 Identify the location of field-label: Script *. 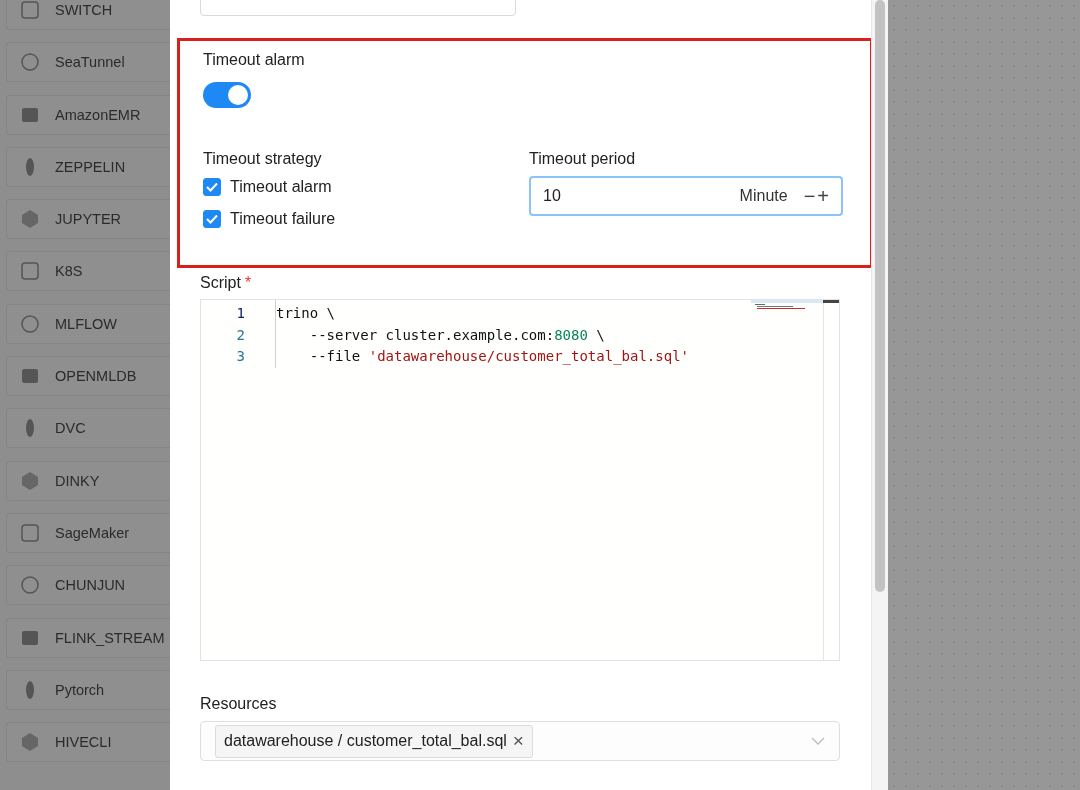
(226, 283).